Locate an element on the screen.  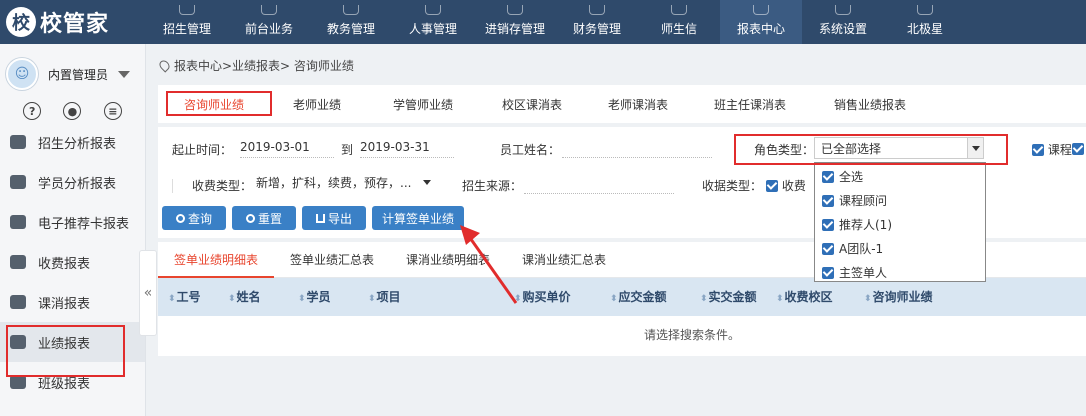
role-option-all: 全选 is located at coordinates (900, 177).